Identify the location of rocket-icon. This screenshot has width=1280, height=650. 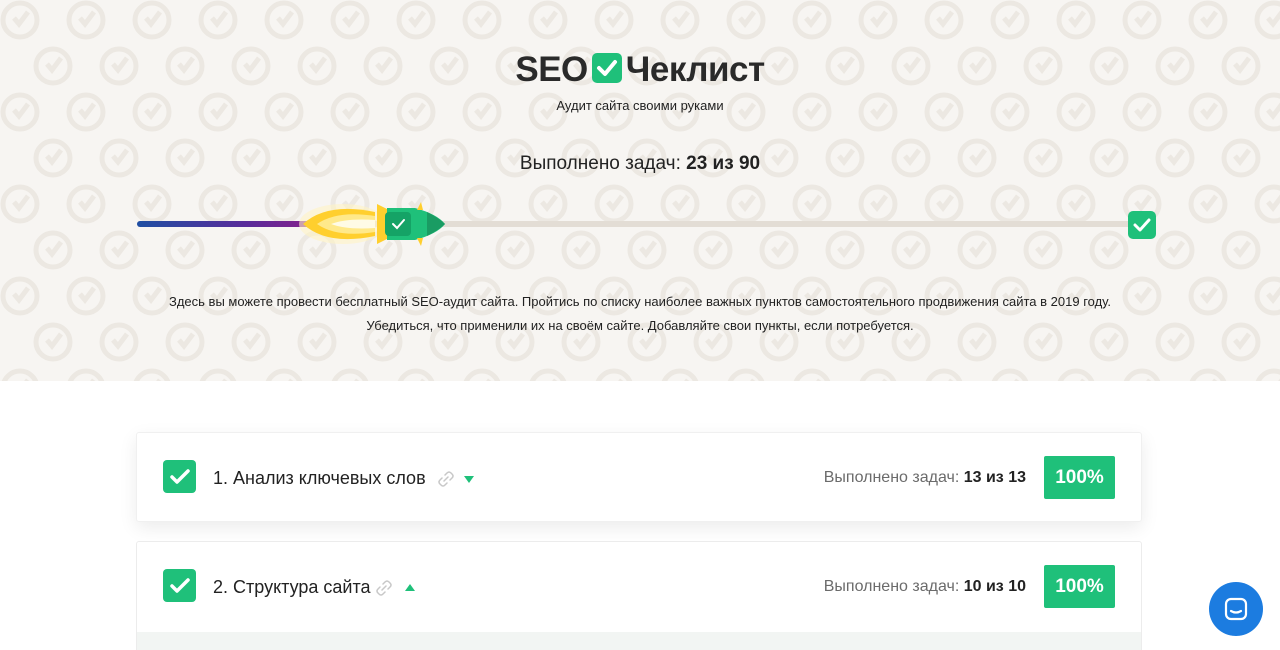
(372, 224).